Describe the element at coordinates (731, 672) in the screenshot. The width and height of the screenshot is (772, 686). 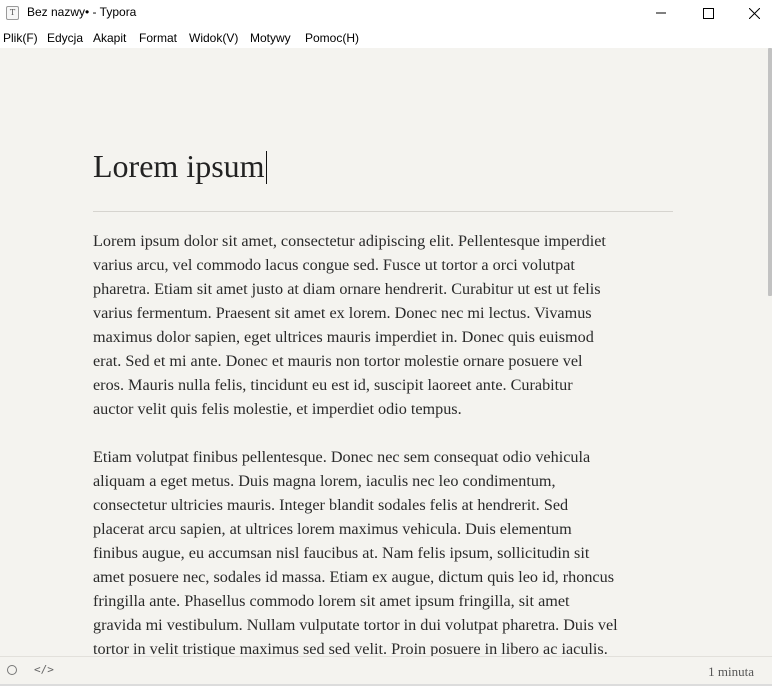
I see `word-count-label: 1 minuta` at that location.